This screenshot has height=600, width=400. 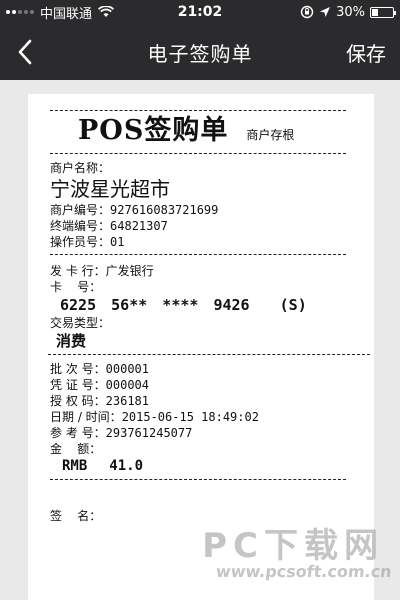 I want to click on terminal-no: 64821307, so click(x=139, y=226).